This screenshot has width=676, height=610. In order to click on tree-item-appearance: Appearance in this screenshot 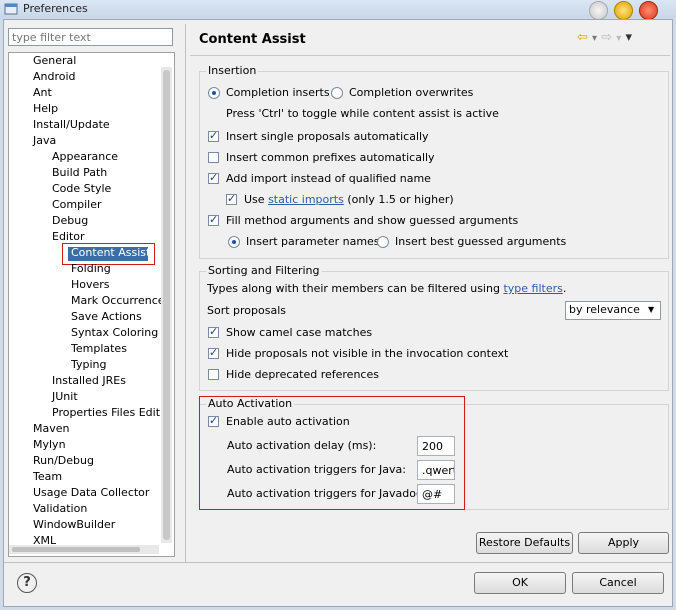, I will do `click(85, 156)`.